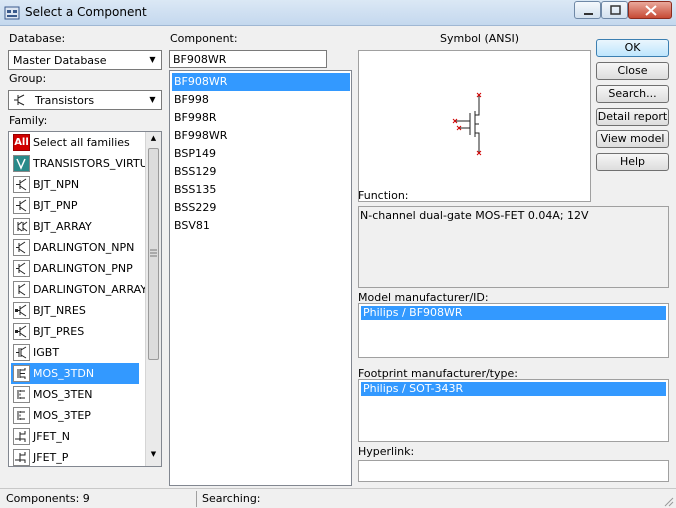 The image size is (676, 508). Describe the element at coordinates (204, 38) in the screenshot. I see `component-label: Component:` at that location.